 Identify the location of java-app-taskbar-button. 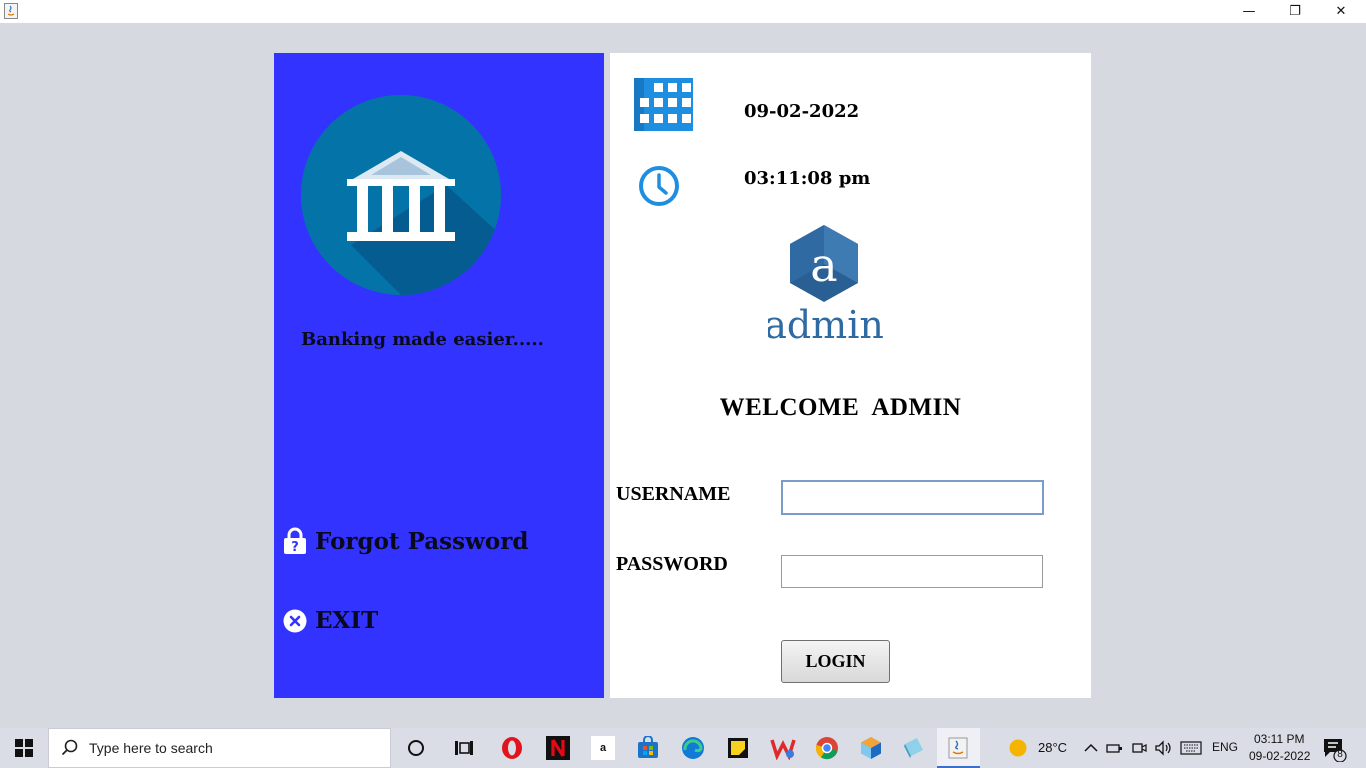
(958, 748).